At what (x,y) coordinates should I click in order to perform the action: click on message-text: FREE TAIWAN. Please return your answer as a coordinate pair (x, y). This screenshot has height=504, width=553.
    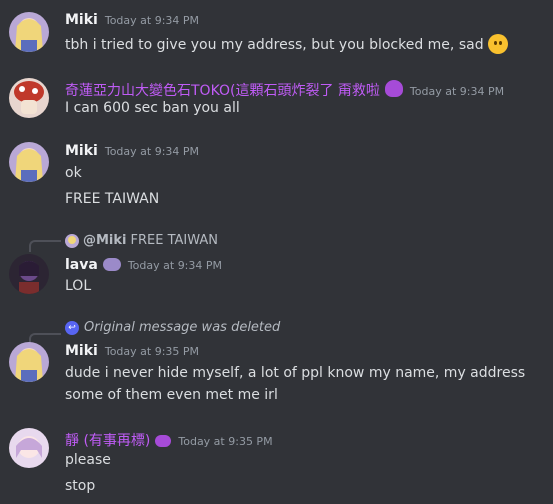
    Looking at the image, I should click on (112, 199).